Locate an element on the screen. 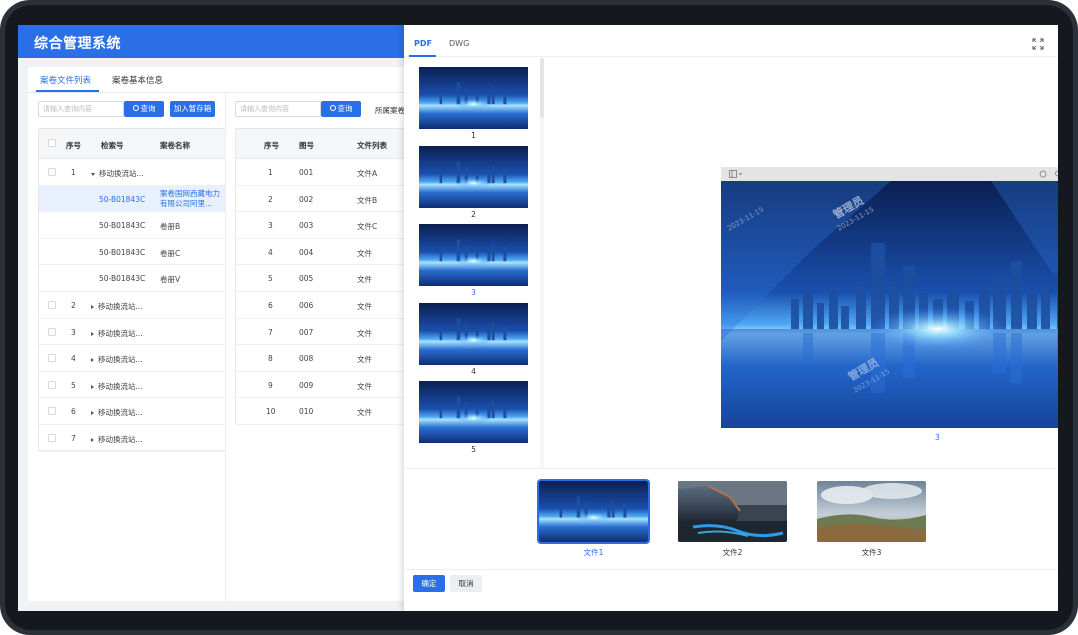 The image size is (1078, 635). file-item-1: 文件1 is located at coordinates (593, 518).